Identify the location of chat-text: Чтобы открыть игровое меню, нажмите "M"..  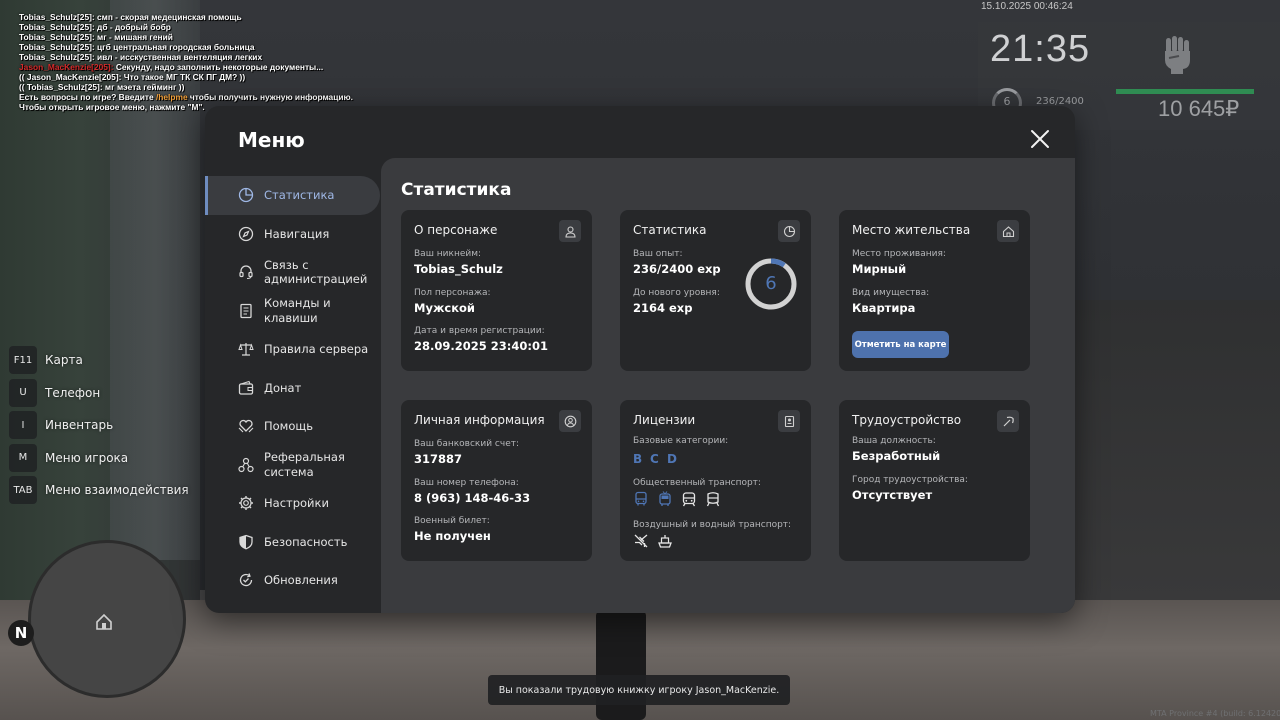
(112, 107).